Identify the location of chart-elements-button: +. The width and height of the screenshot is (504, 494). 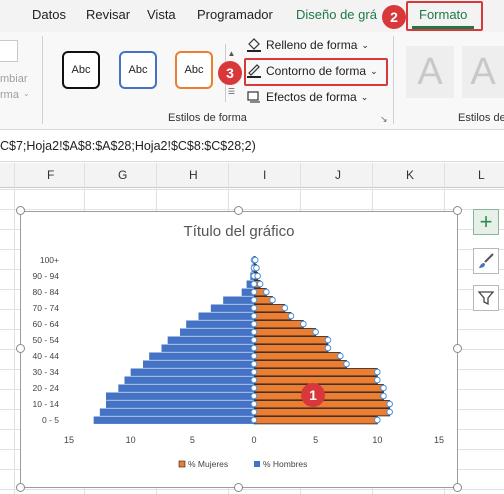
(486, 222).